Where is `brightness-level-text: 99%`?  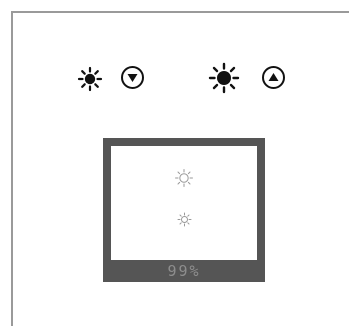 brightness-level-text: 99% is located at coordinates (184, 270).